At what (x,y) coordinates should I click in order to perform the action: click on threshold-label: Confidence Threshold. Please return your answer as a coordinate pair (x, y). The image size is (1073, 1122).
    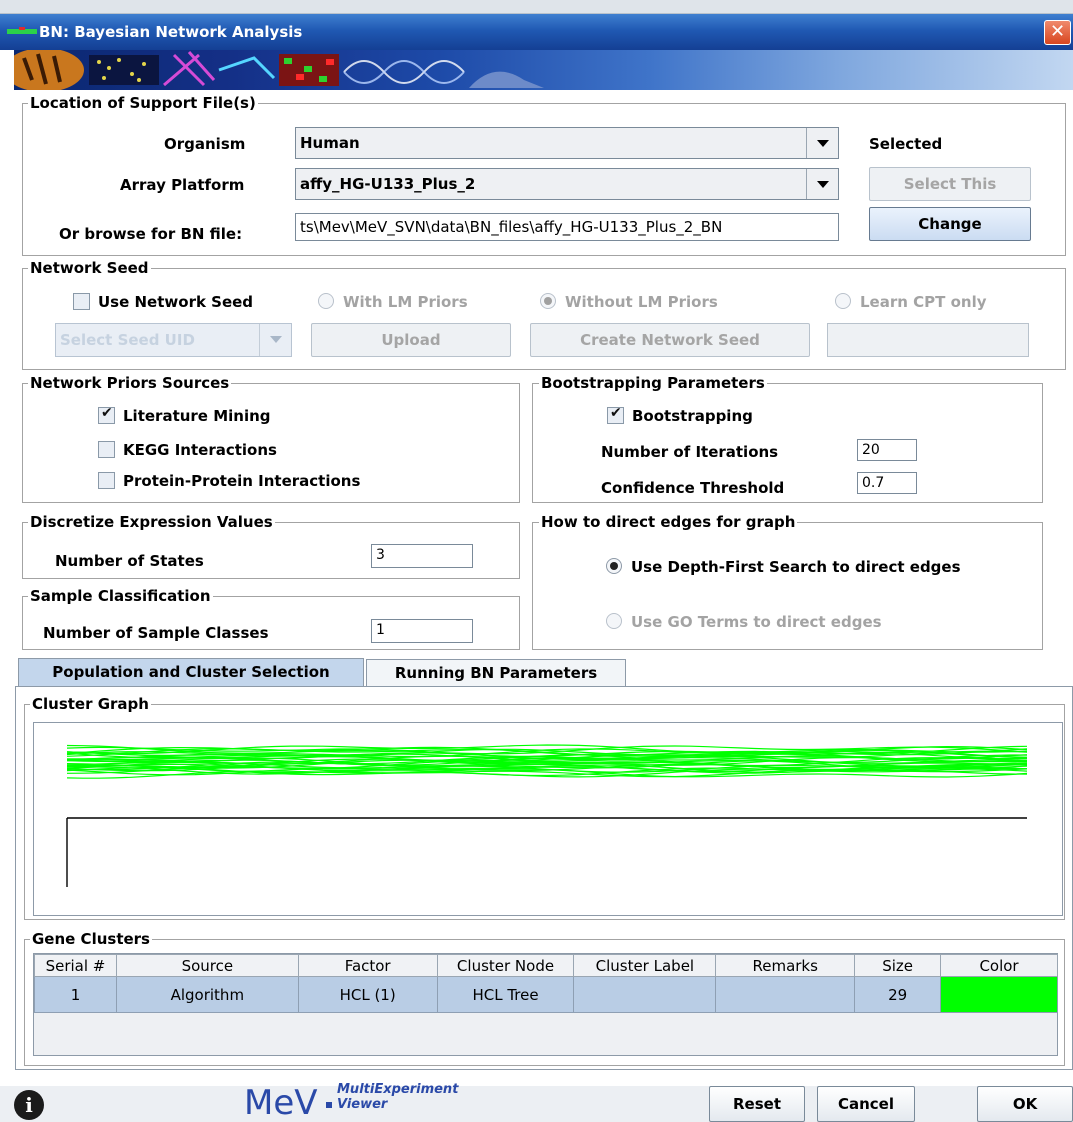
    Looking at the image, I should click on (693, 488).